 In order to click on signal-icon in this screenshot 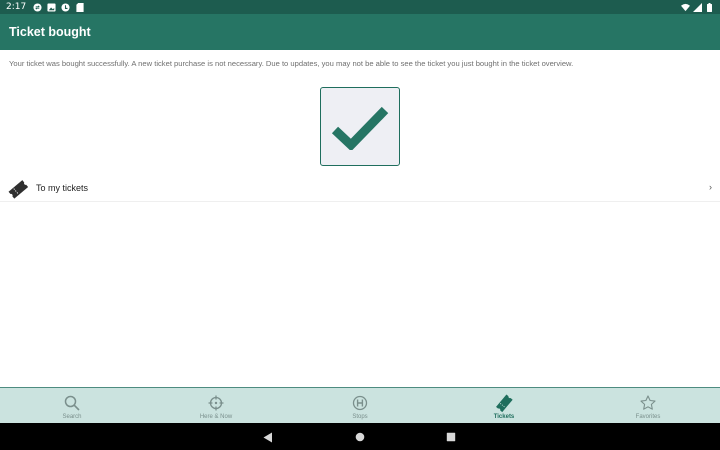, I will do `click(697, 7)`.